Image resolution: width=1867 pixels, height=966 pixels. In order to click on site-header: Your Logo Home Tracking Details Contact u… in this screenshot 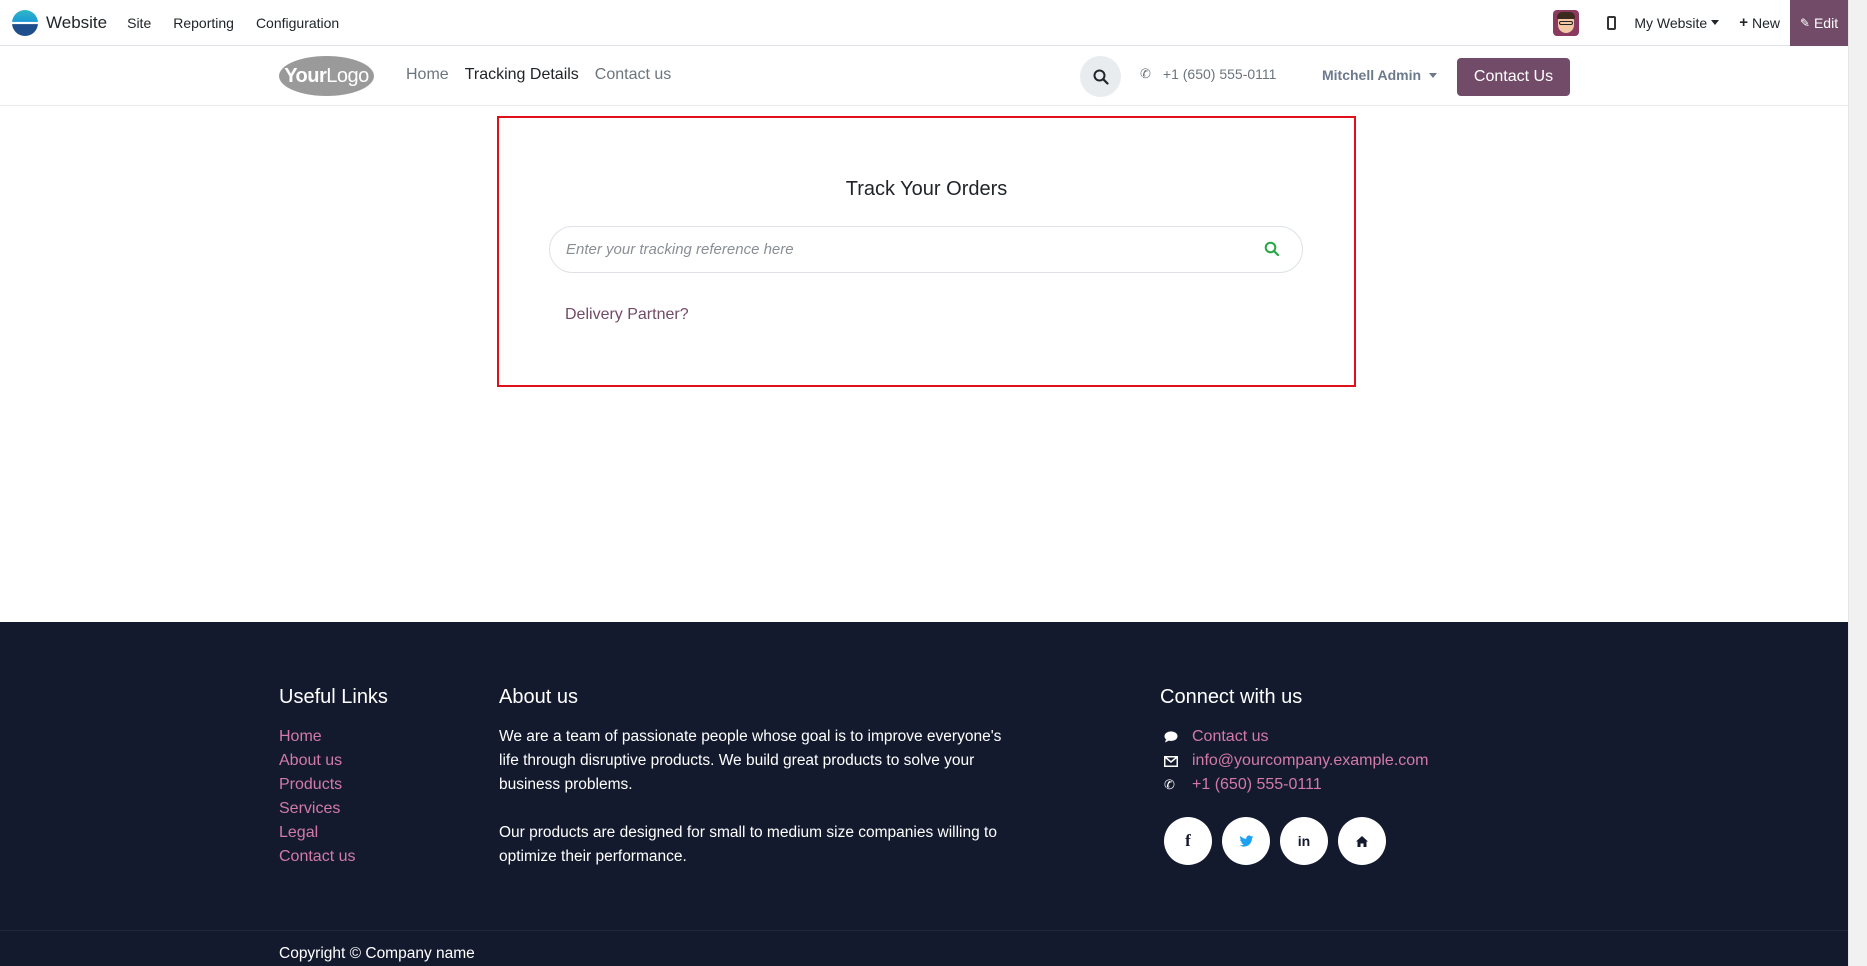, I will do `click(924, 76)`.